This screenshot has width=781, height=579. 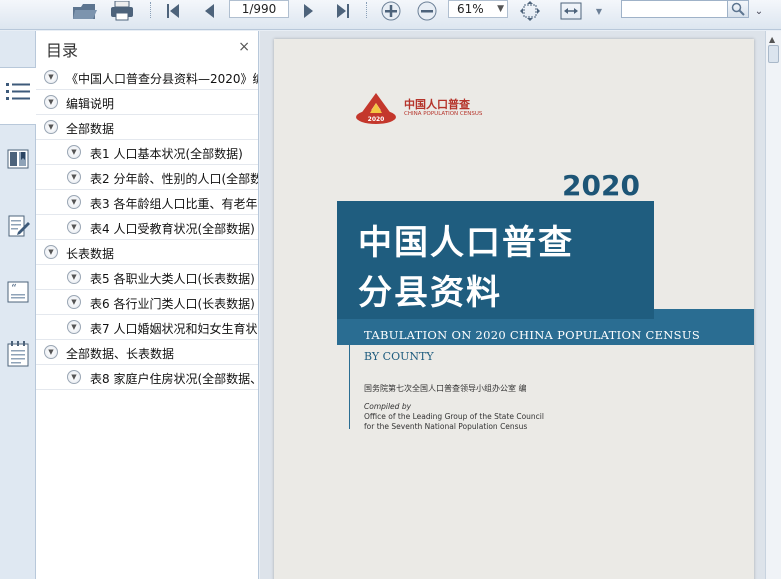 What do you see at coordinates (470, 9) in the screenshot?
I see `zoom-value: 61%` at bounding box center [470, 9].